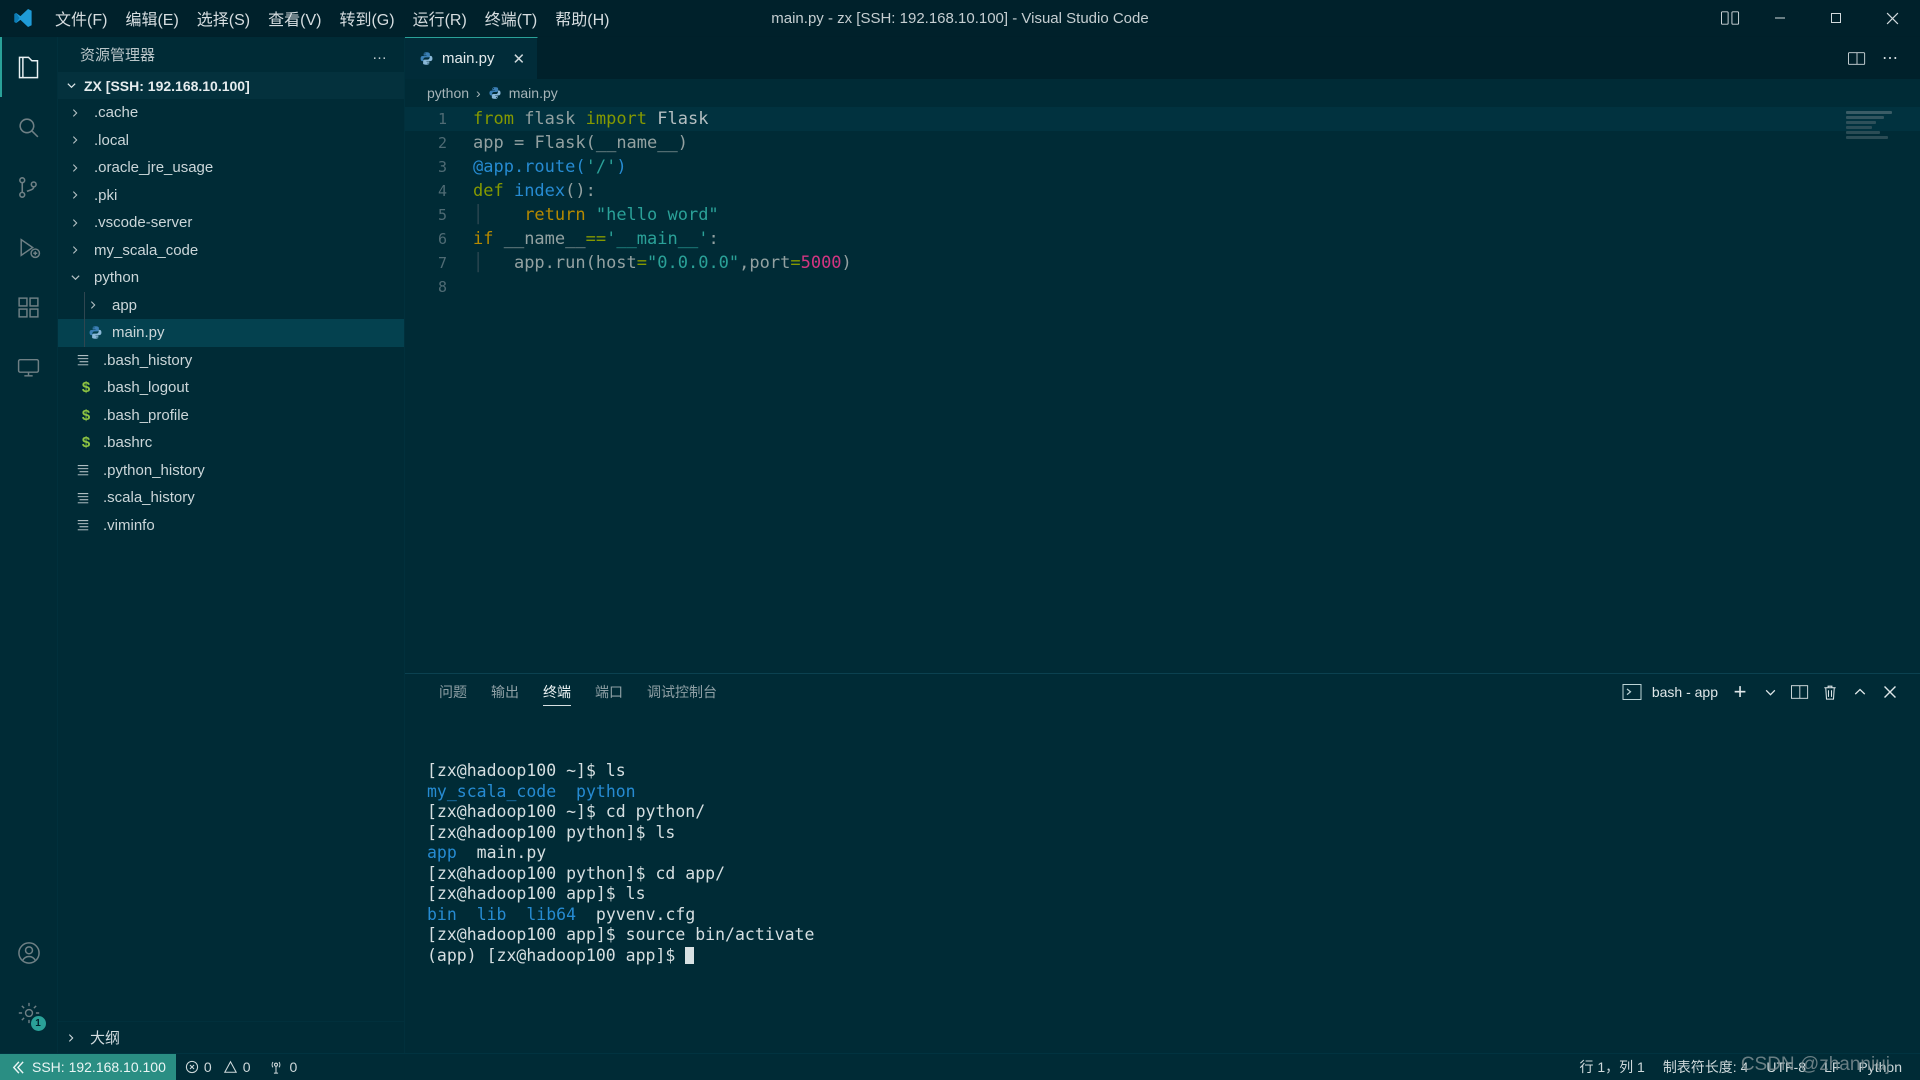  I want to click on maximize-panel-icon, so click(1860, 692).